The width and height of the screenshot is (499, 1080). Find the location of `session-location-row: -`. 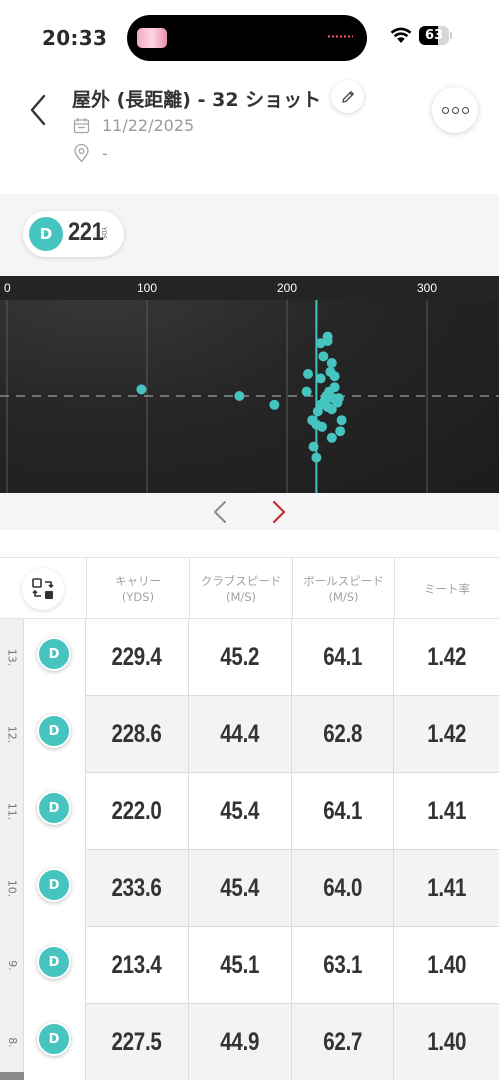

session-location-row: - is located at coordinates (90, 153).